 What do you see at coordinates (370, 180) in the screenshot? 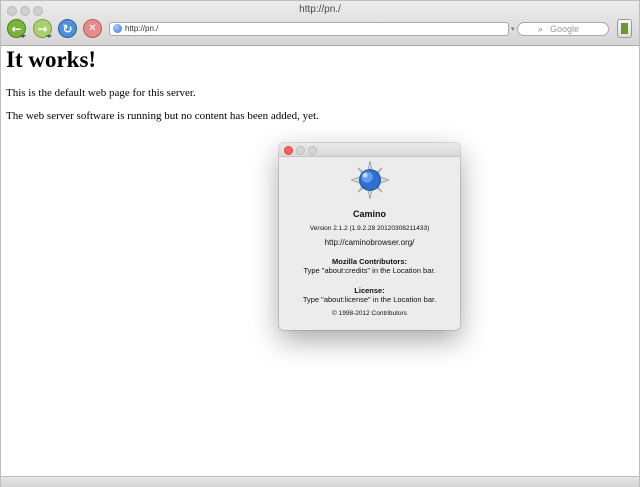
I see `camino-logo-icon` at bounding box center [370, 180].